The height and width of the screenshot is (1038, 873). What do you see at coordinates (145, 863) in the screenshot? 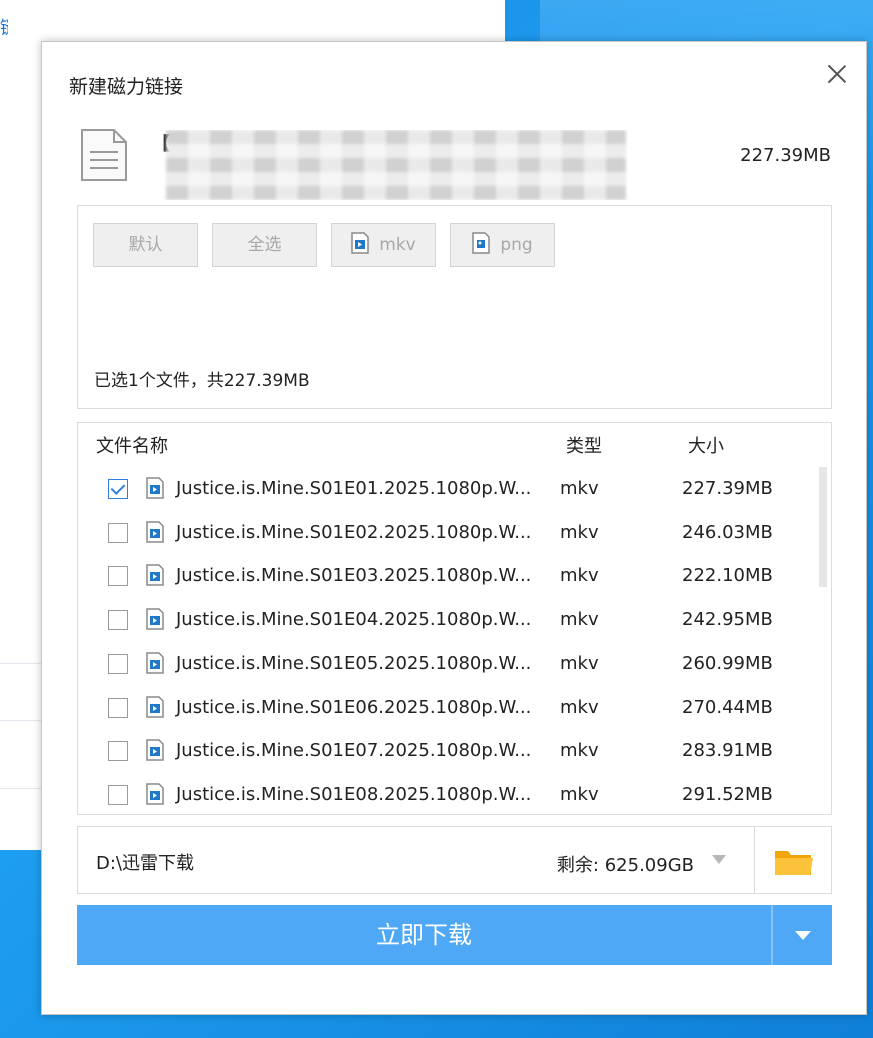
I see `save-path: D:\迅雷下载` at bounding box center [145, 863].